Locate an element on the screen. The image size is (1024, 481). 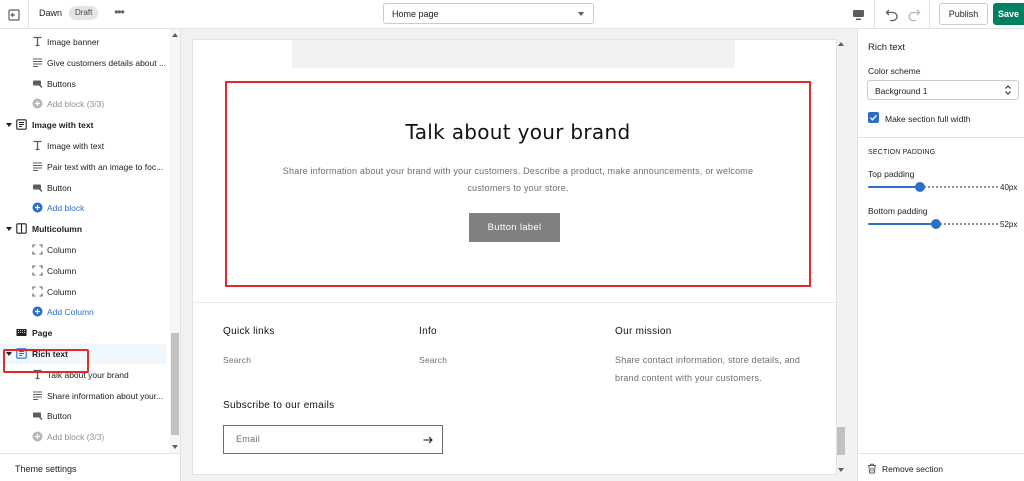
checkmark-icon is located at coordinates (874, 117).